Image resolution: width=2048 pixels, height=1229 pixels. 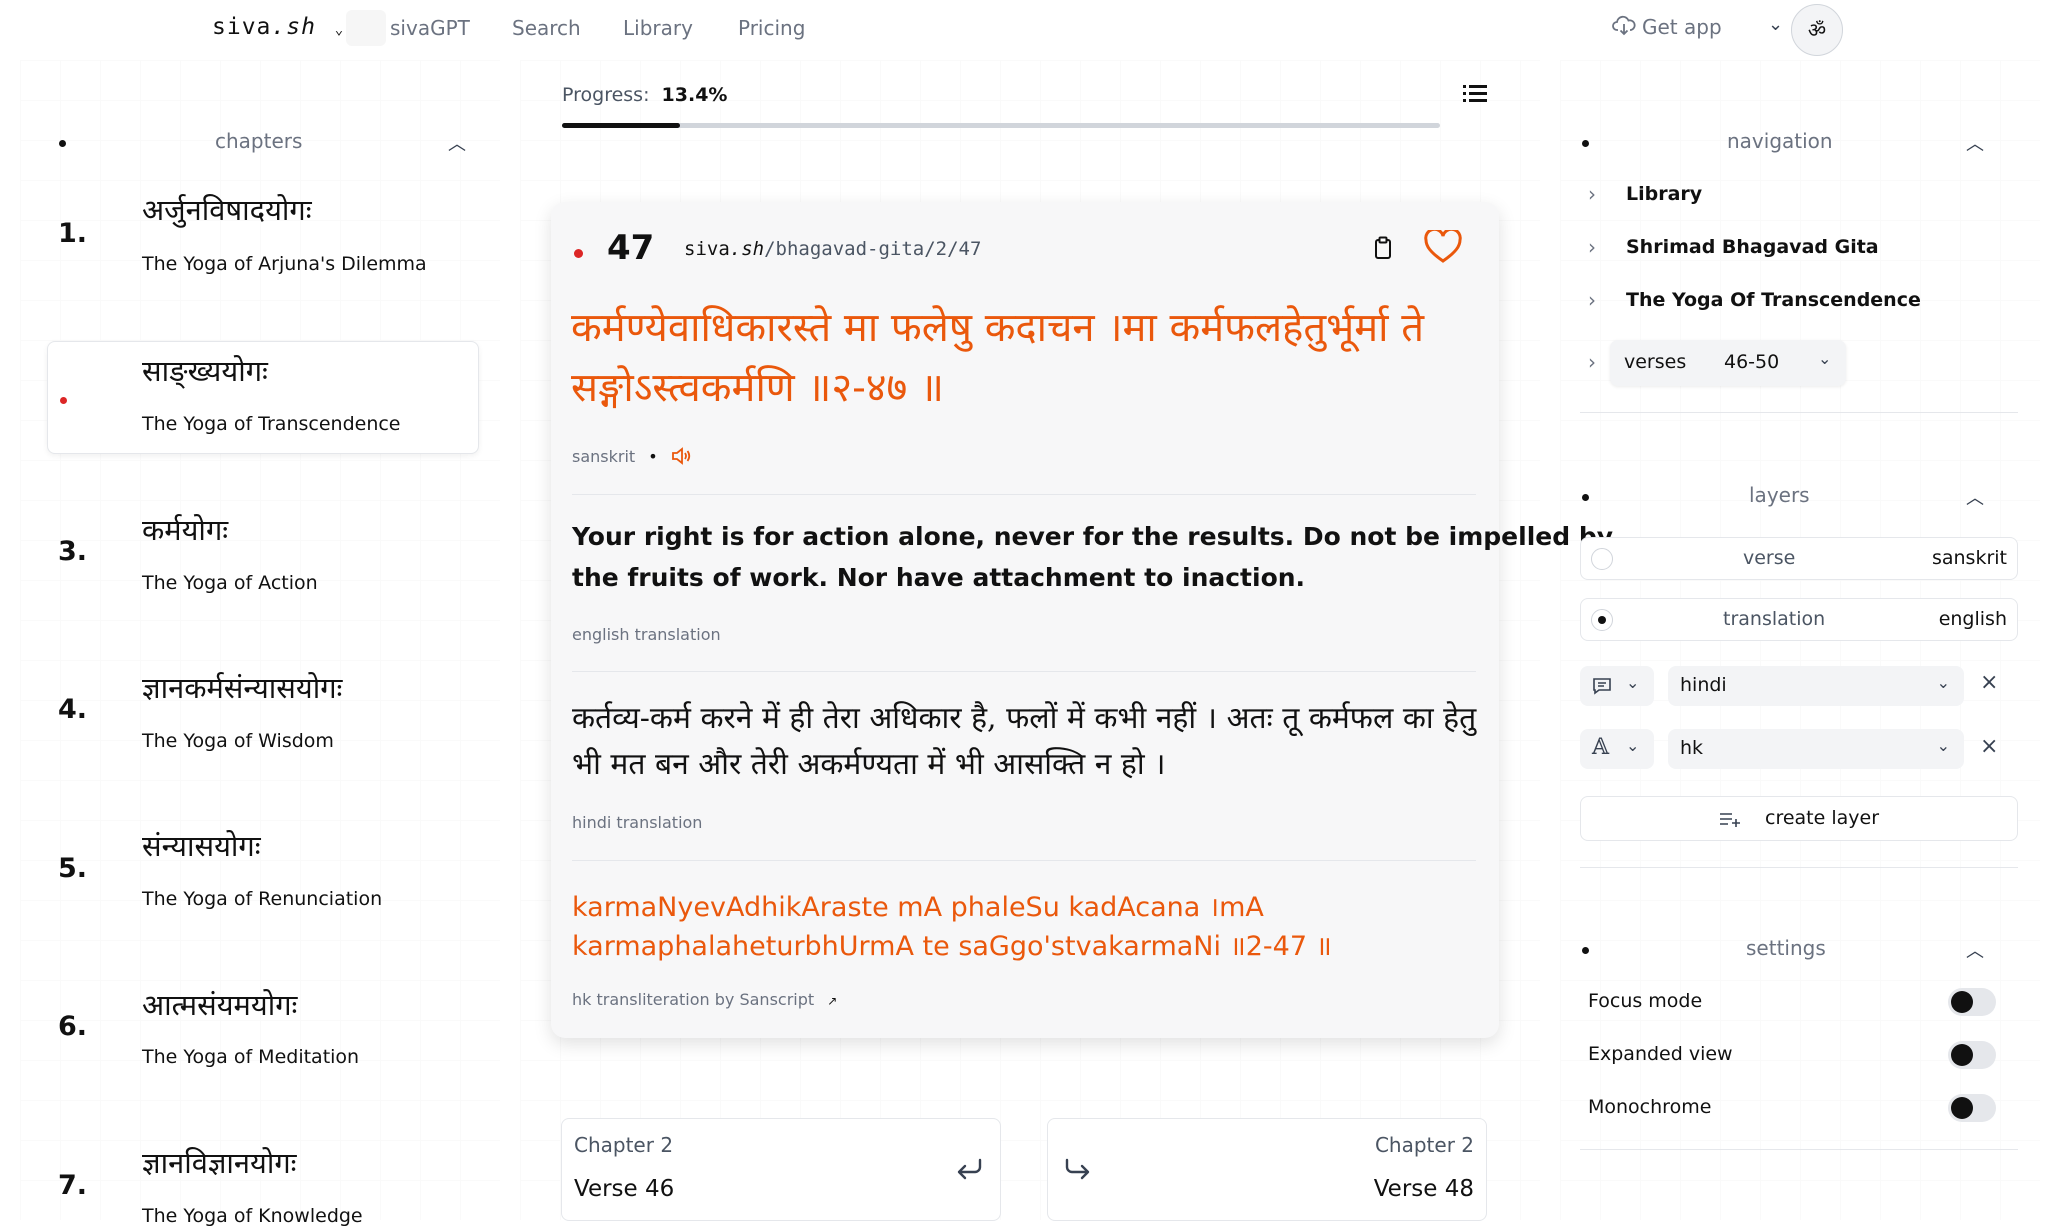 What do you see at coordinates (1775, 24) in the screenshot?
I see `language-chevron-down-icon: ⌄` at bounding box center [1775, 24].